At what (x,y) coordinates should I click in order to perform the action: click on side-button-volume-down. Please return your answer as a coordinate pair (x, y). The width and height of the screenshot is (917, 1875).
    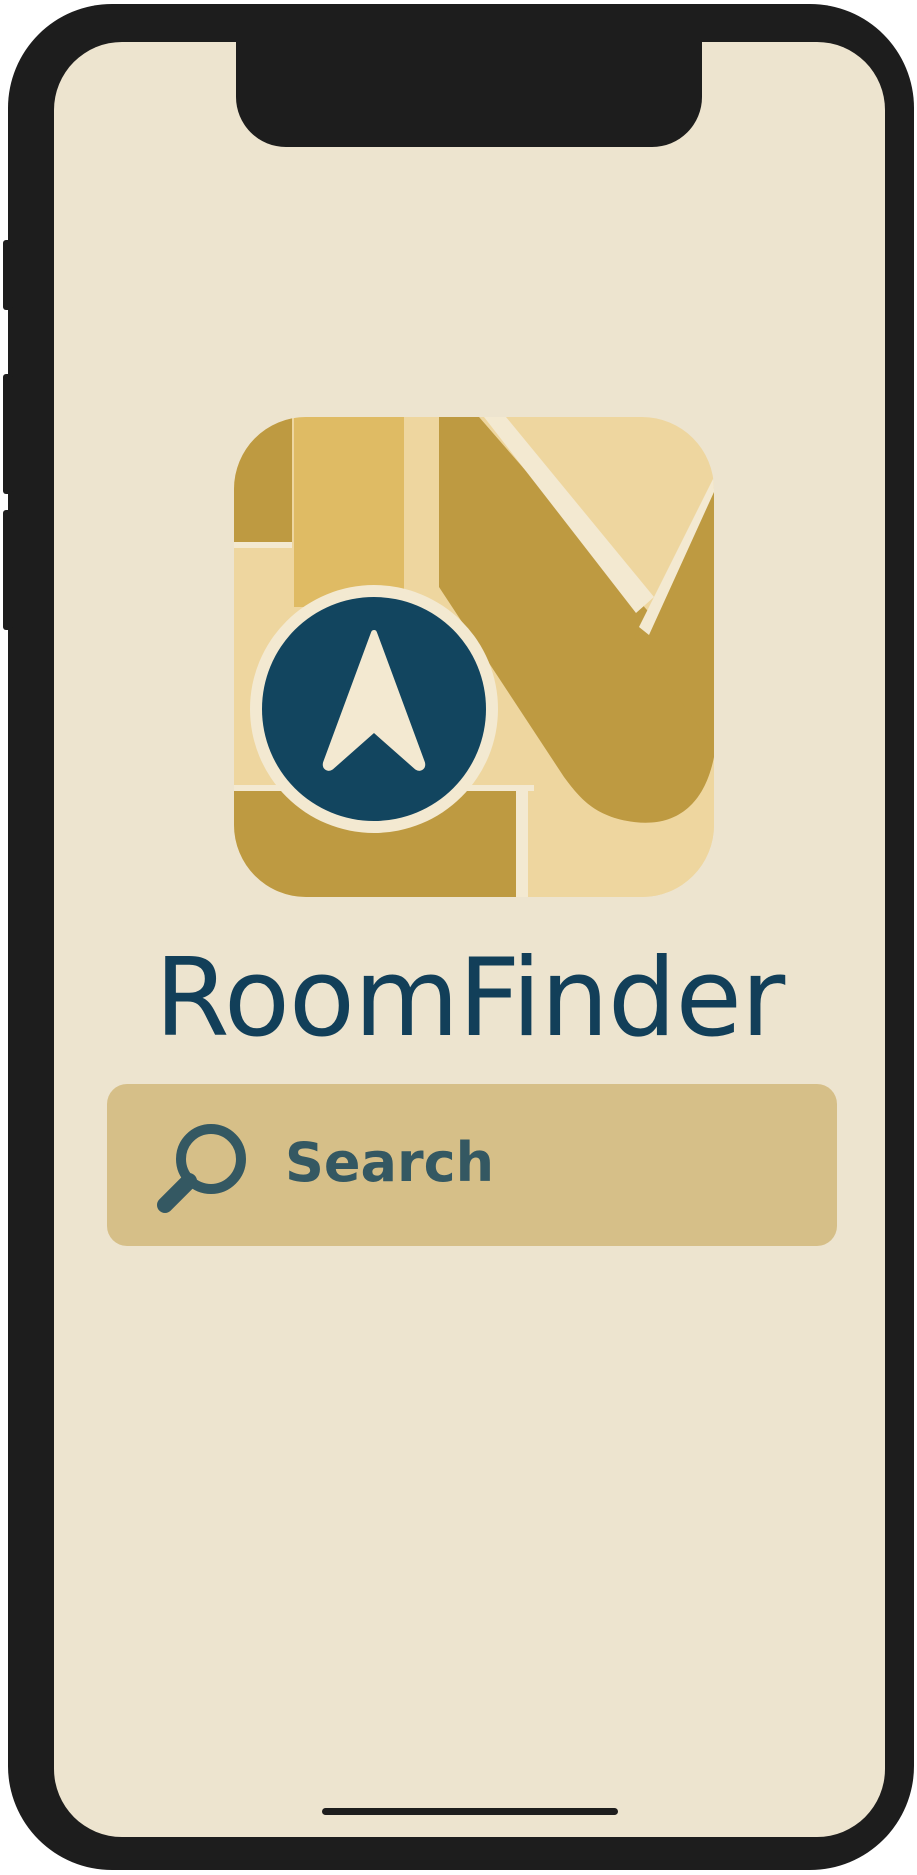
    Looking at the image, I should click on (8, 570).